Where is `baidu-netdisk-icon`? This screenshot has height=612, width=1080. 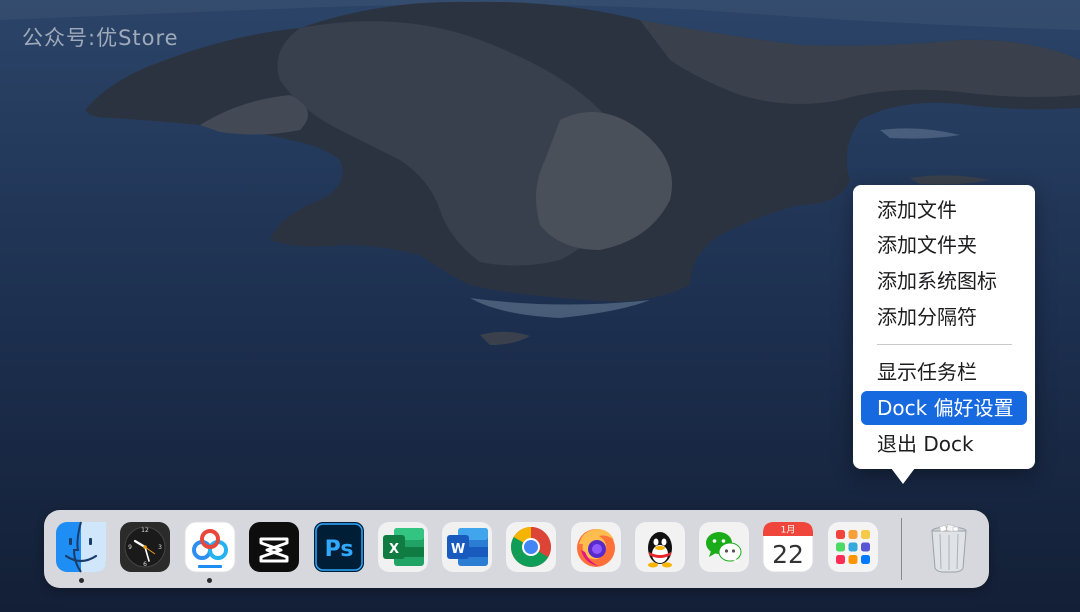
baidu-netdisk-icon is located at coordinates (210, 547).